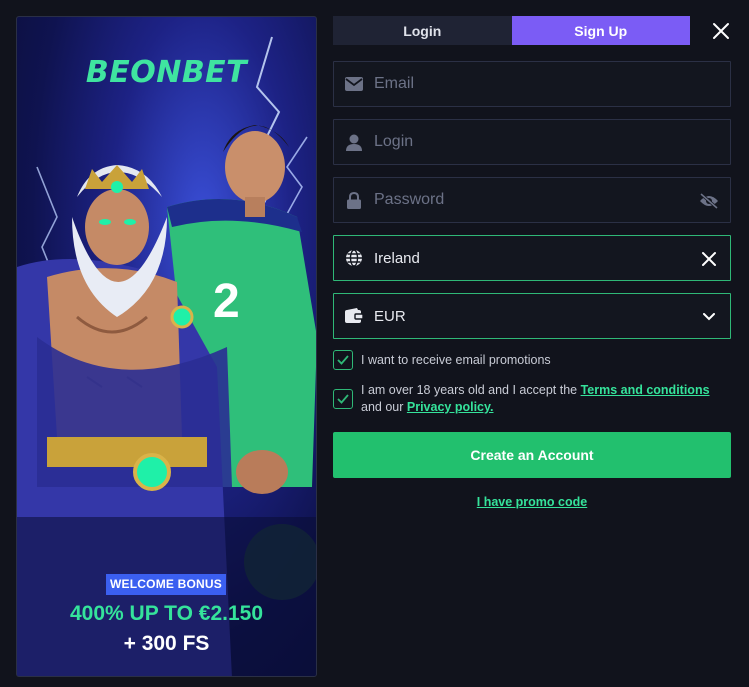 The height and width of the screenshot is (687, 749). I want to click on tab-login: Login, so click(422, 30).